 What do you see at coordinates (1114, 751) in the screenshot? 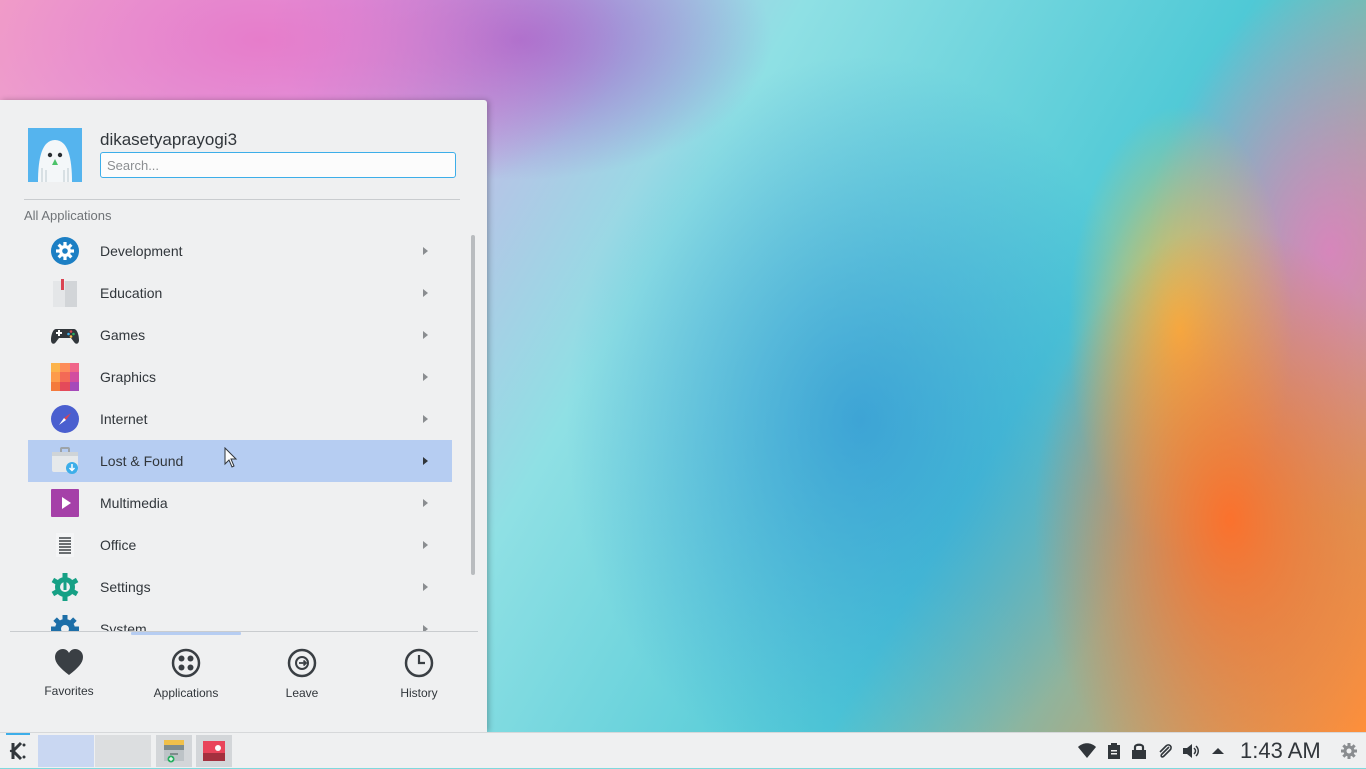
I see `clipboard-icon` at bounding box center [1114, 751].